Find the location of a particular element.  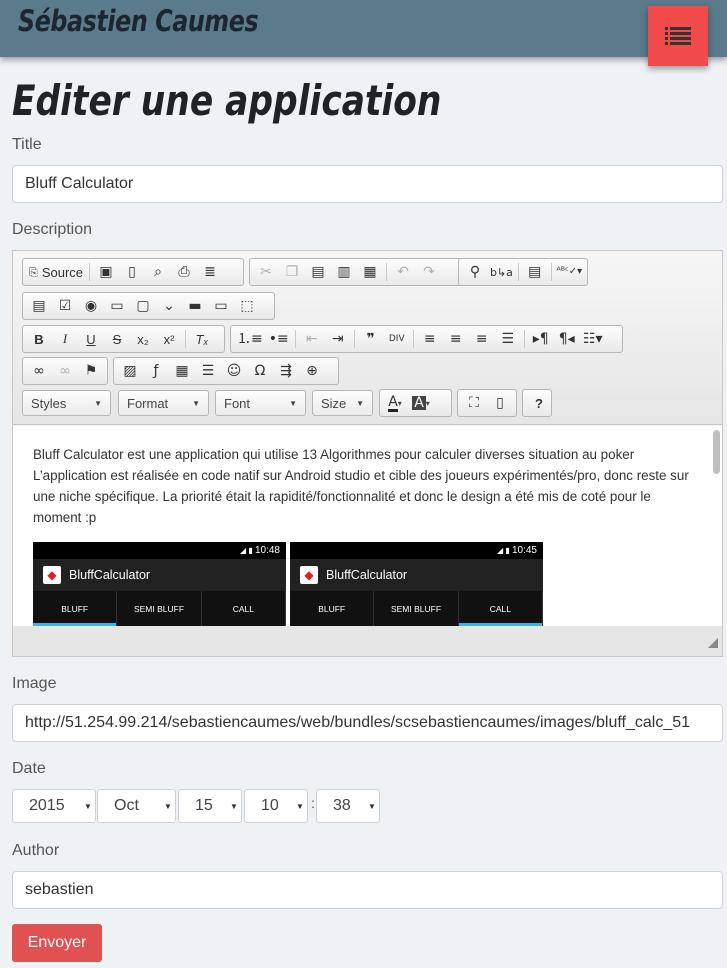

table-icon: ▦ is located at coordinates (182, 371).